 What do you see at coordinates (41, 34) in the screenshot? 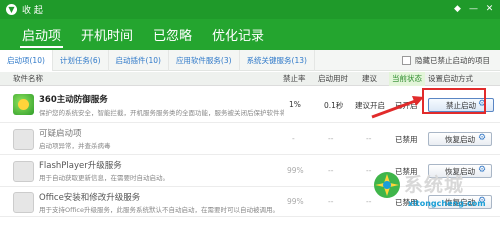
I see `tab-startup-items: 启动项` at bounding box center [41, 34].